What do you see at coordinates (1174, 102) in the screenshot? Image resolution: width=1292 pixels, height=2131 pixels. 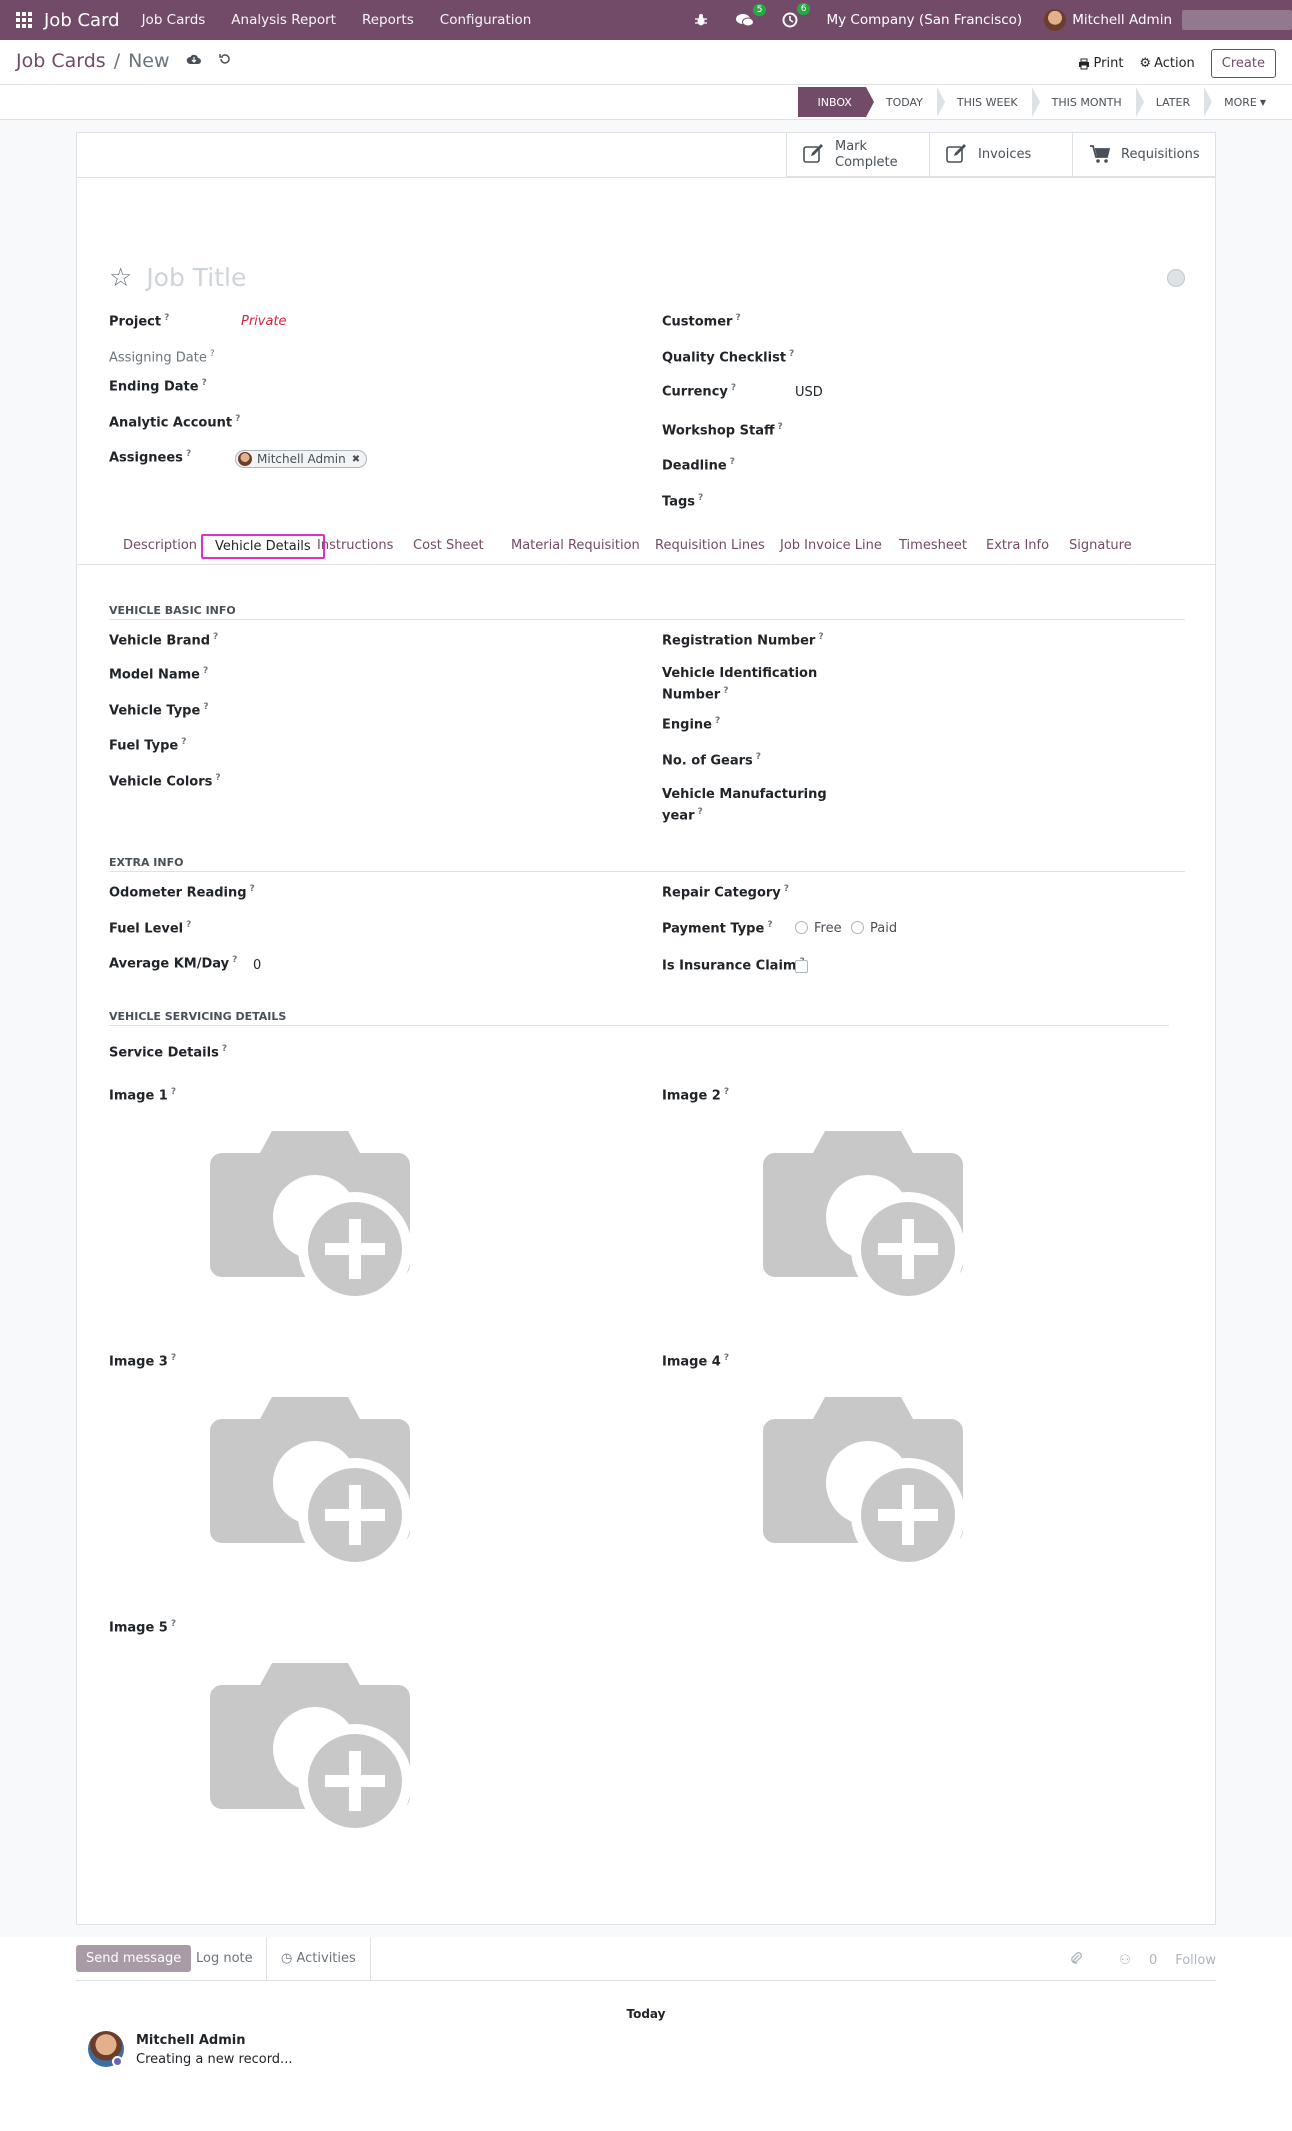 I see `stage-later: LATER` at bounding box center [1174, 102].